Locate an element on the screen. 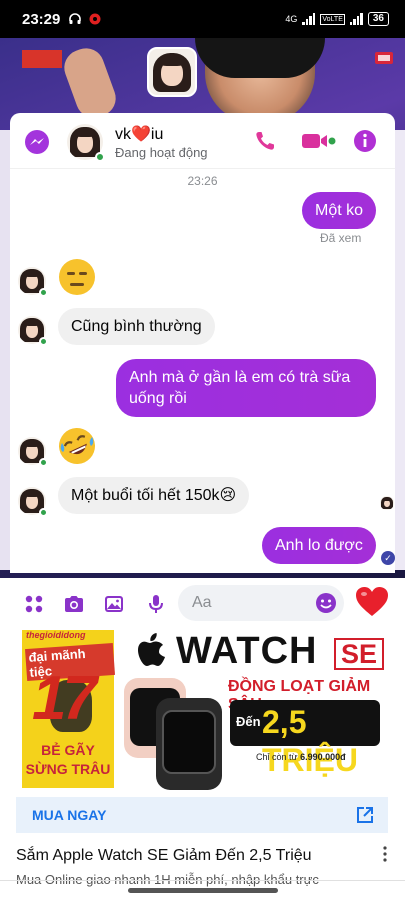 This screenshot has height=900, width=405. status-bar: 23:29 4G VoLTE 36 is located at coordinates (202, 19).